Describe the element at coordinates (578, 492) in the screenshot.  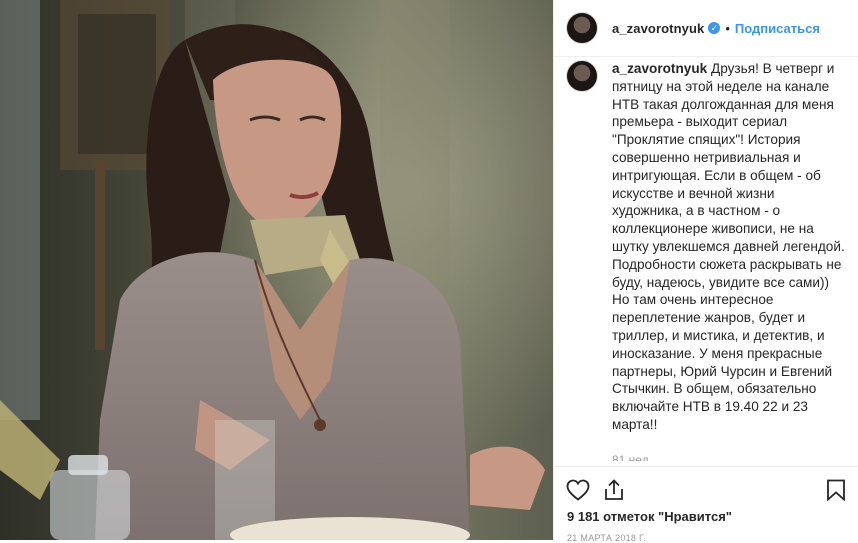
I see `heart-icon` at that location.